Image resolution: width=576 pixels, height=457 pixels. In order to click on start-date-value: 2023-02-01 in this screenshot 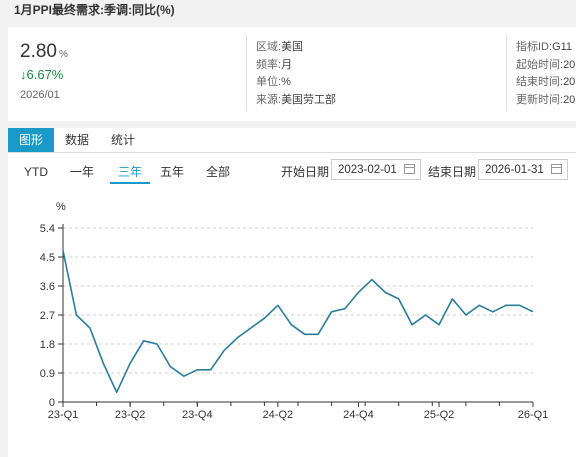, I will do `click(367, 170)`.